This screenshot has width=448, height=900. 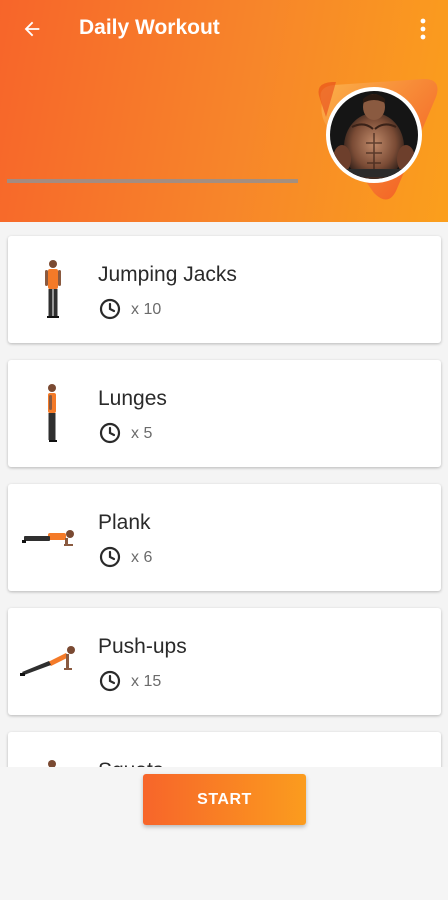 What do you see at coordinates (146, 309) in the screenshot?
I see `exercise-reps: x 10` at bounding box center [146, 309].